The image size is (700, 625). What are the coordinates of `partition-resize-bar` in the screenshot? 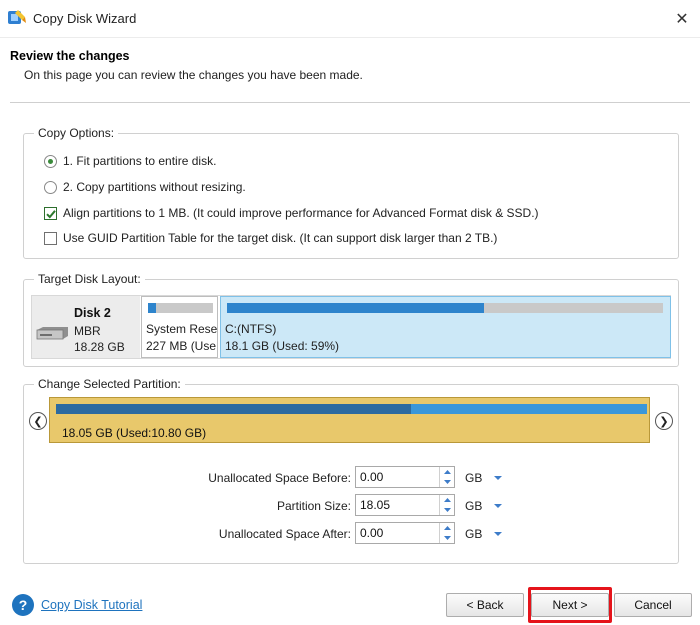 It's located at (351, 409).